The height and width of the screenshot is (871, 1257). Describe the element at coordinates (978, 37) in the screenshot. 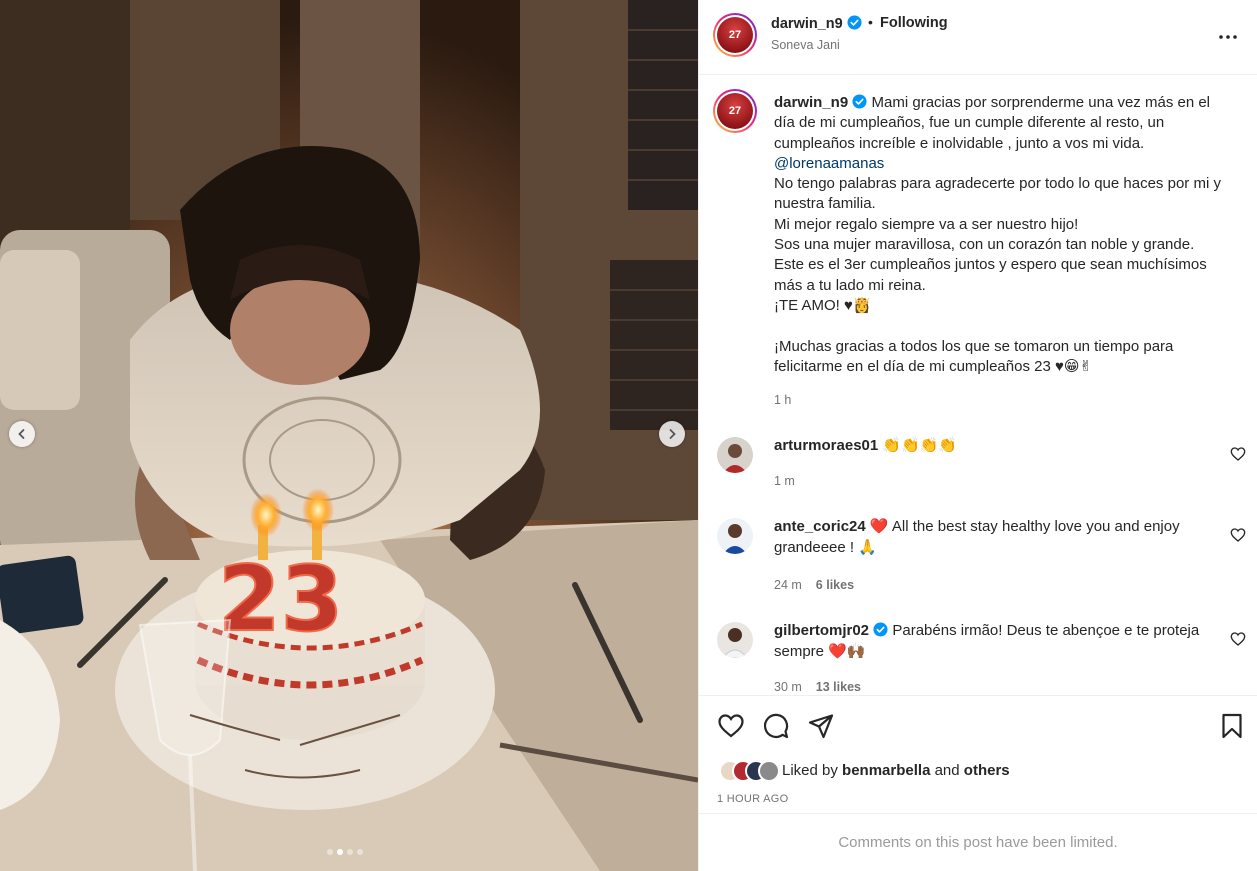

I see `post-header: 27 darwin_n9 • Following Soneva Jani` at that location.